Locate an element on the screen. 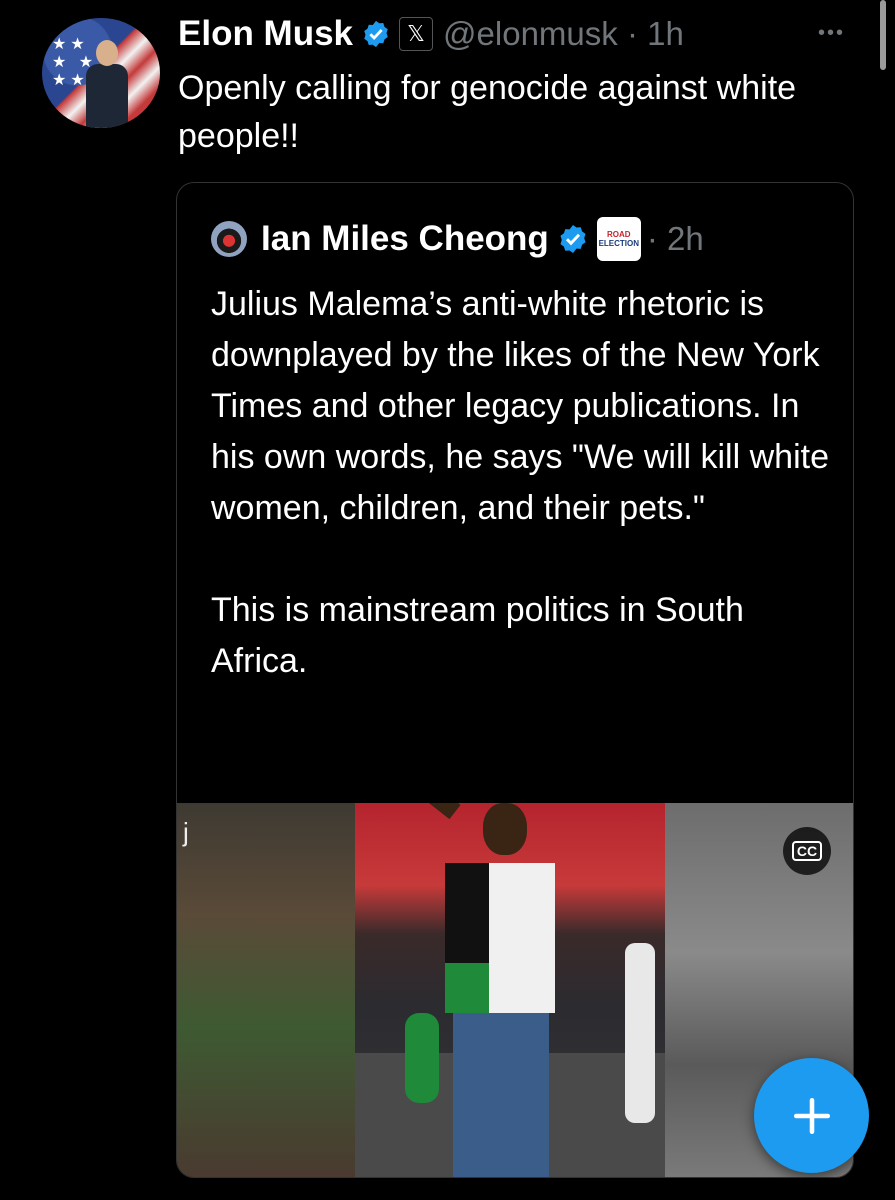 Image resolution: width=895 pixels, height=1200 pixels. tweet-header: Elon Musk 𝕏 @elonmusk · 1h is located at coordinates (431, 34).